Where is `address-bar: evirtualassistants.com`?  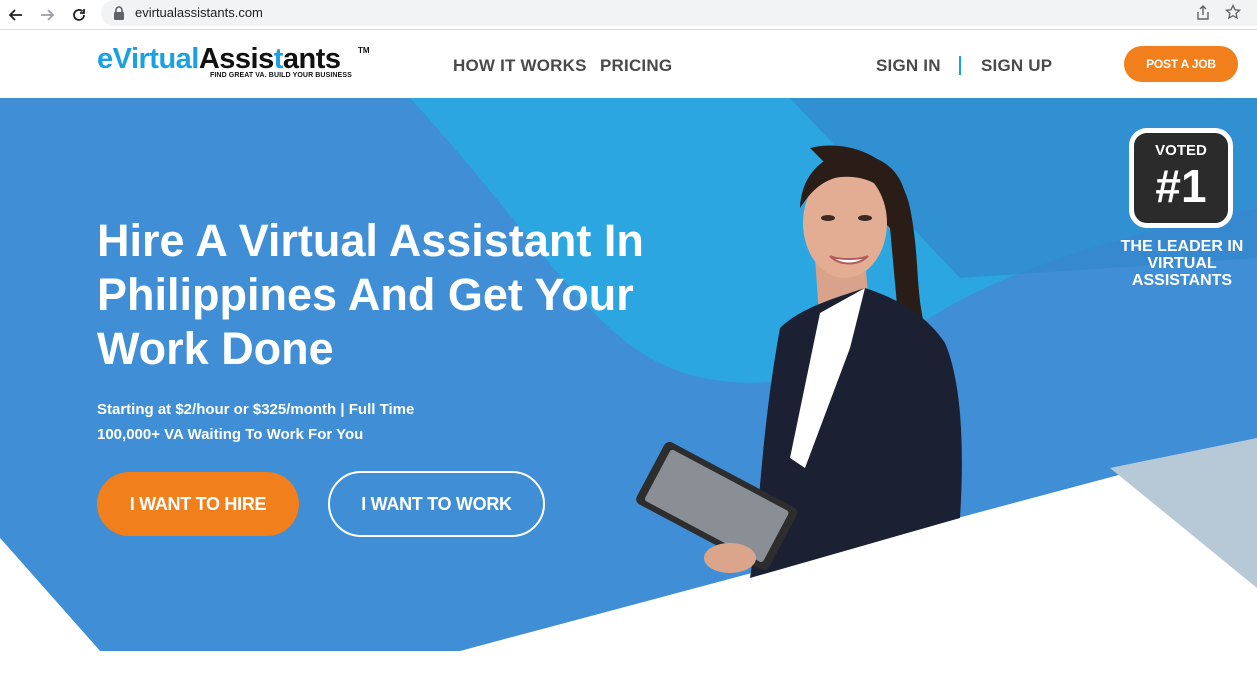 address-bar: evirtualassistants.com is located at coordinates (679, 13).